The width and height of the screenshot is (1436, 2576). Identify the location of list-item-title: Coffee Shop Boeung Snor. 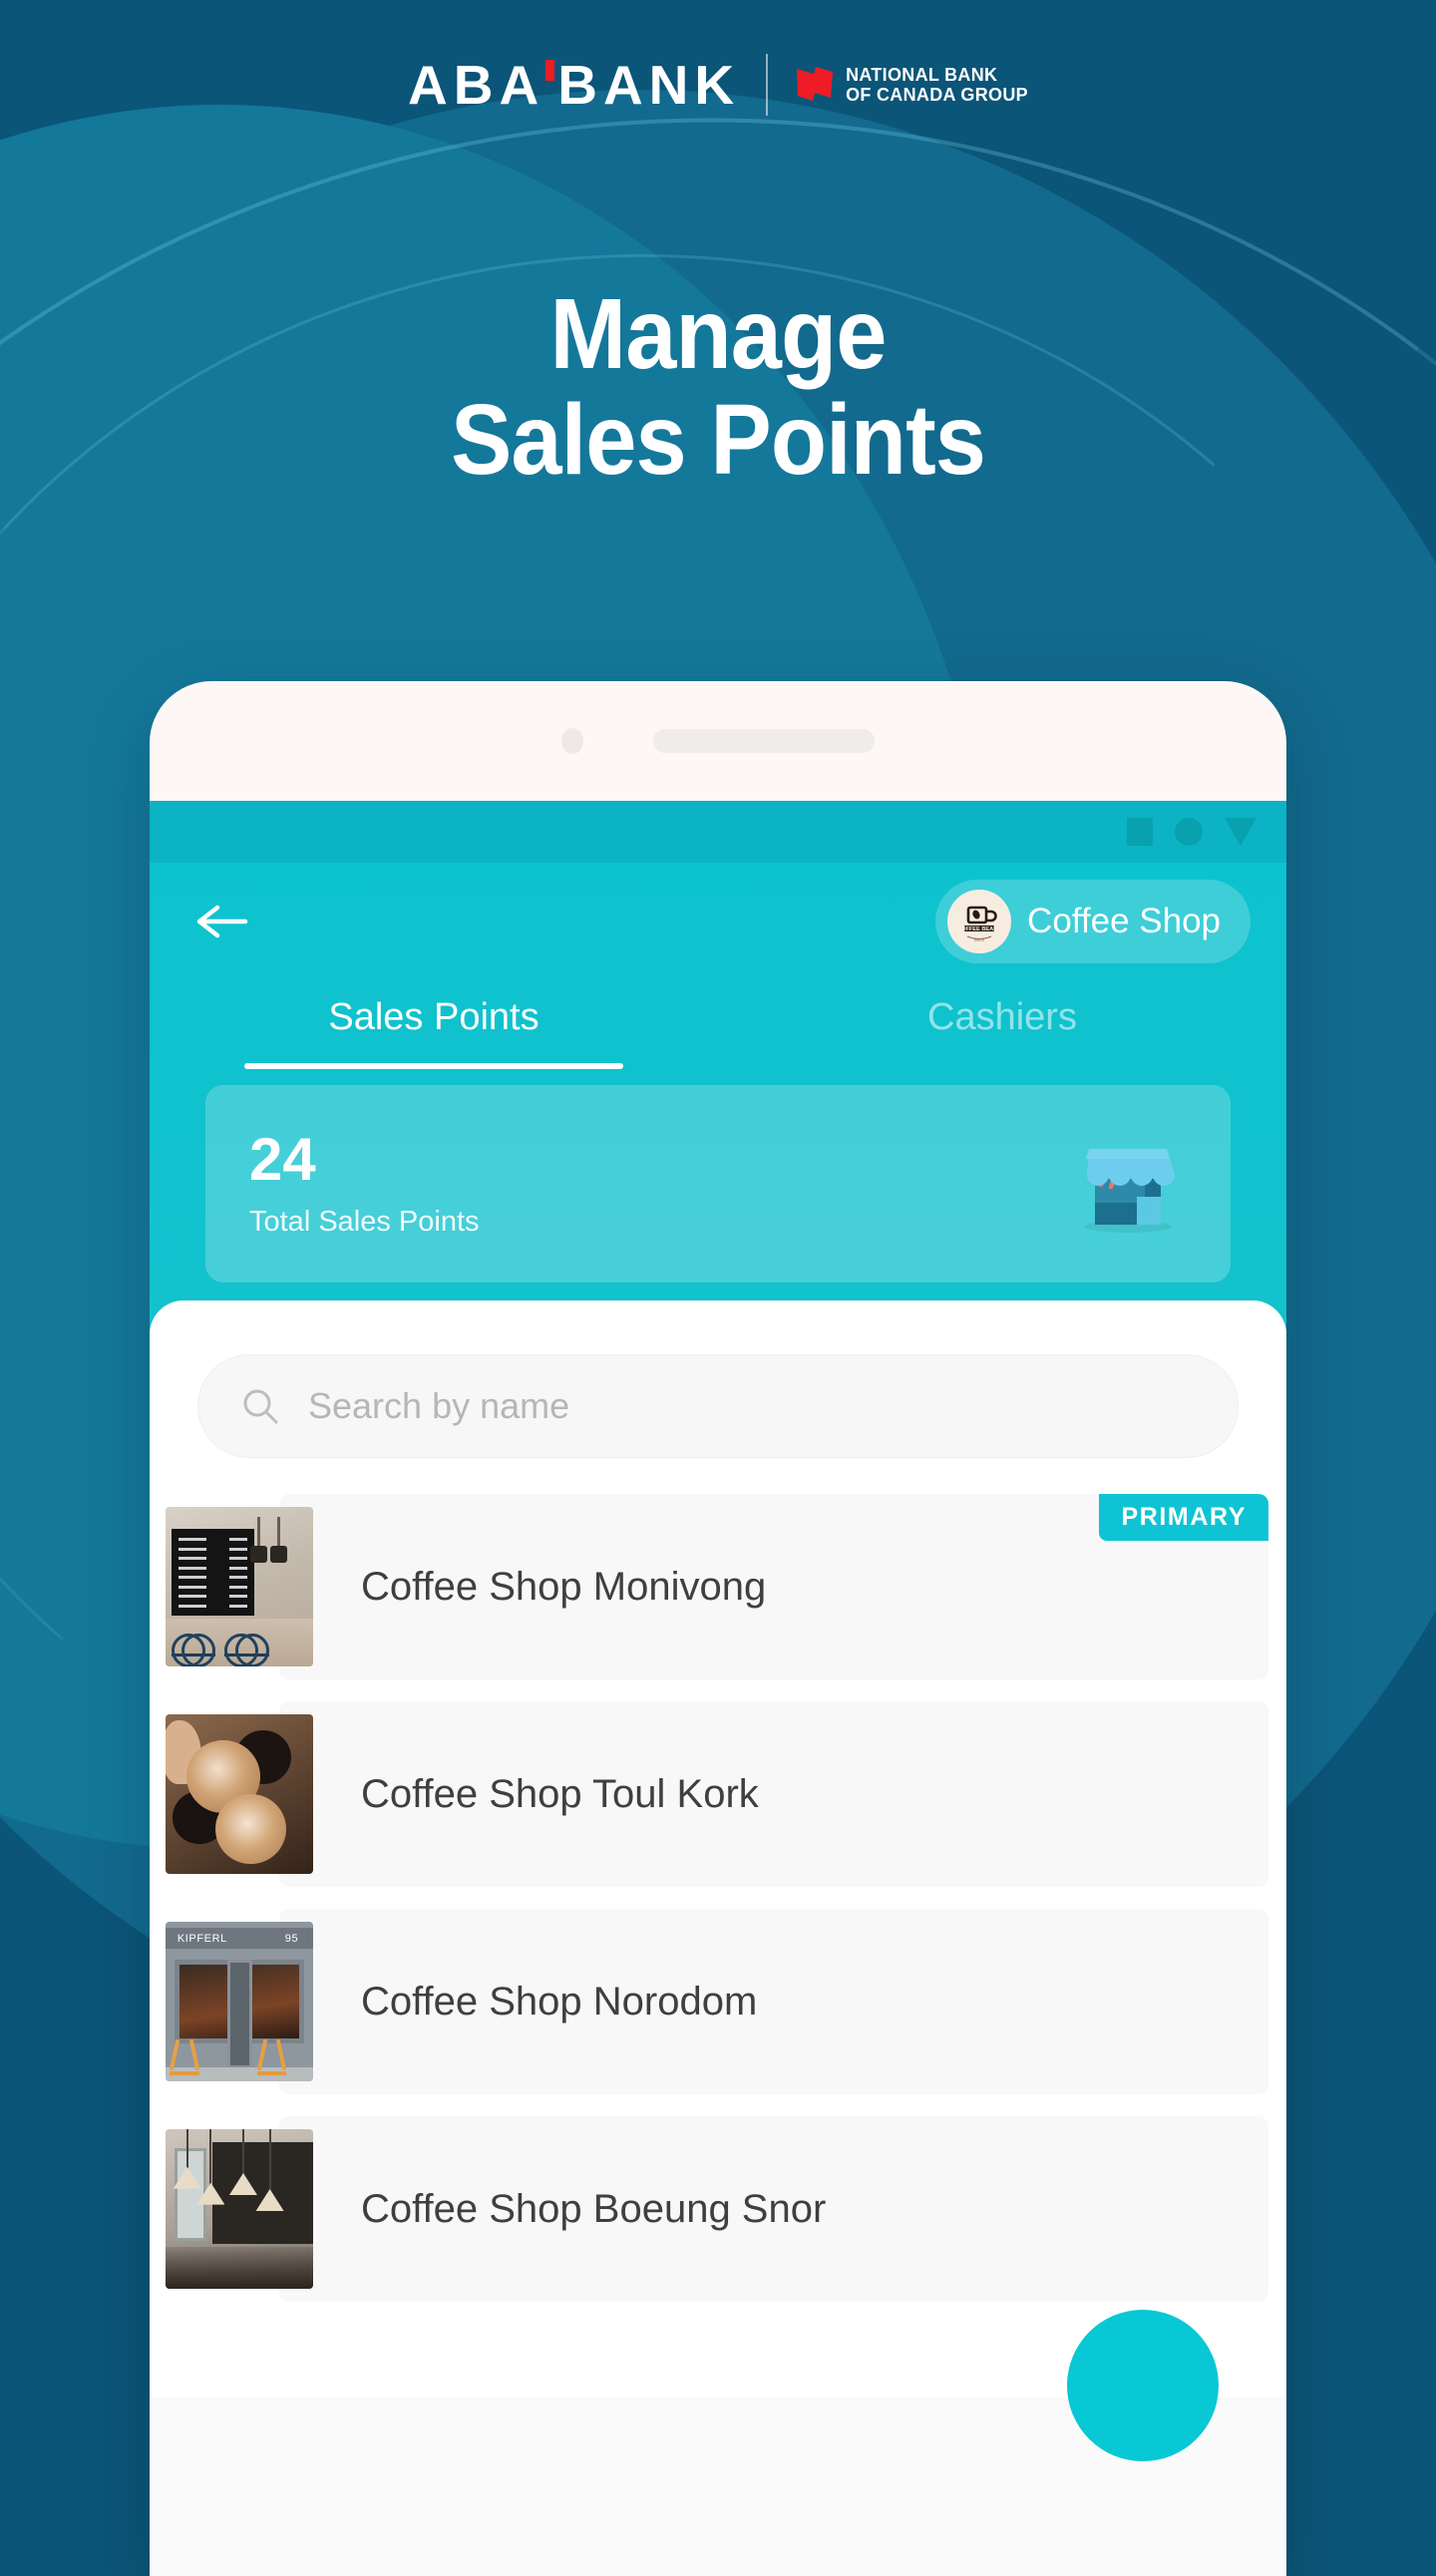
(594, 2209).